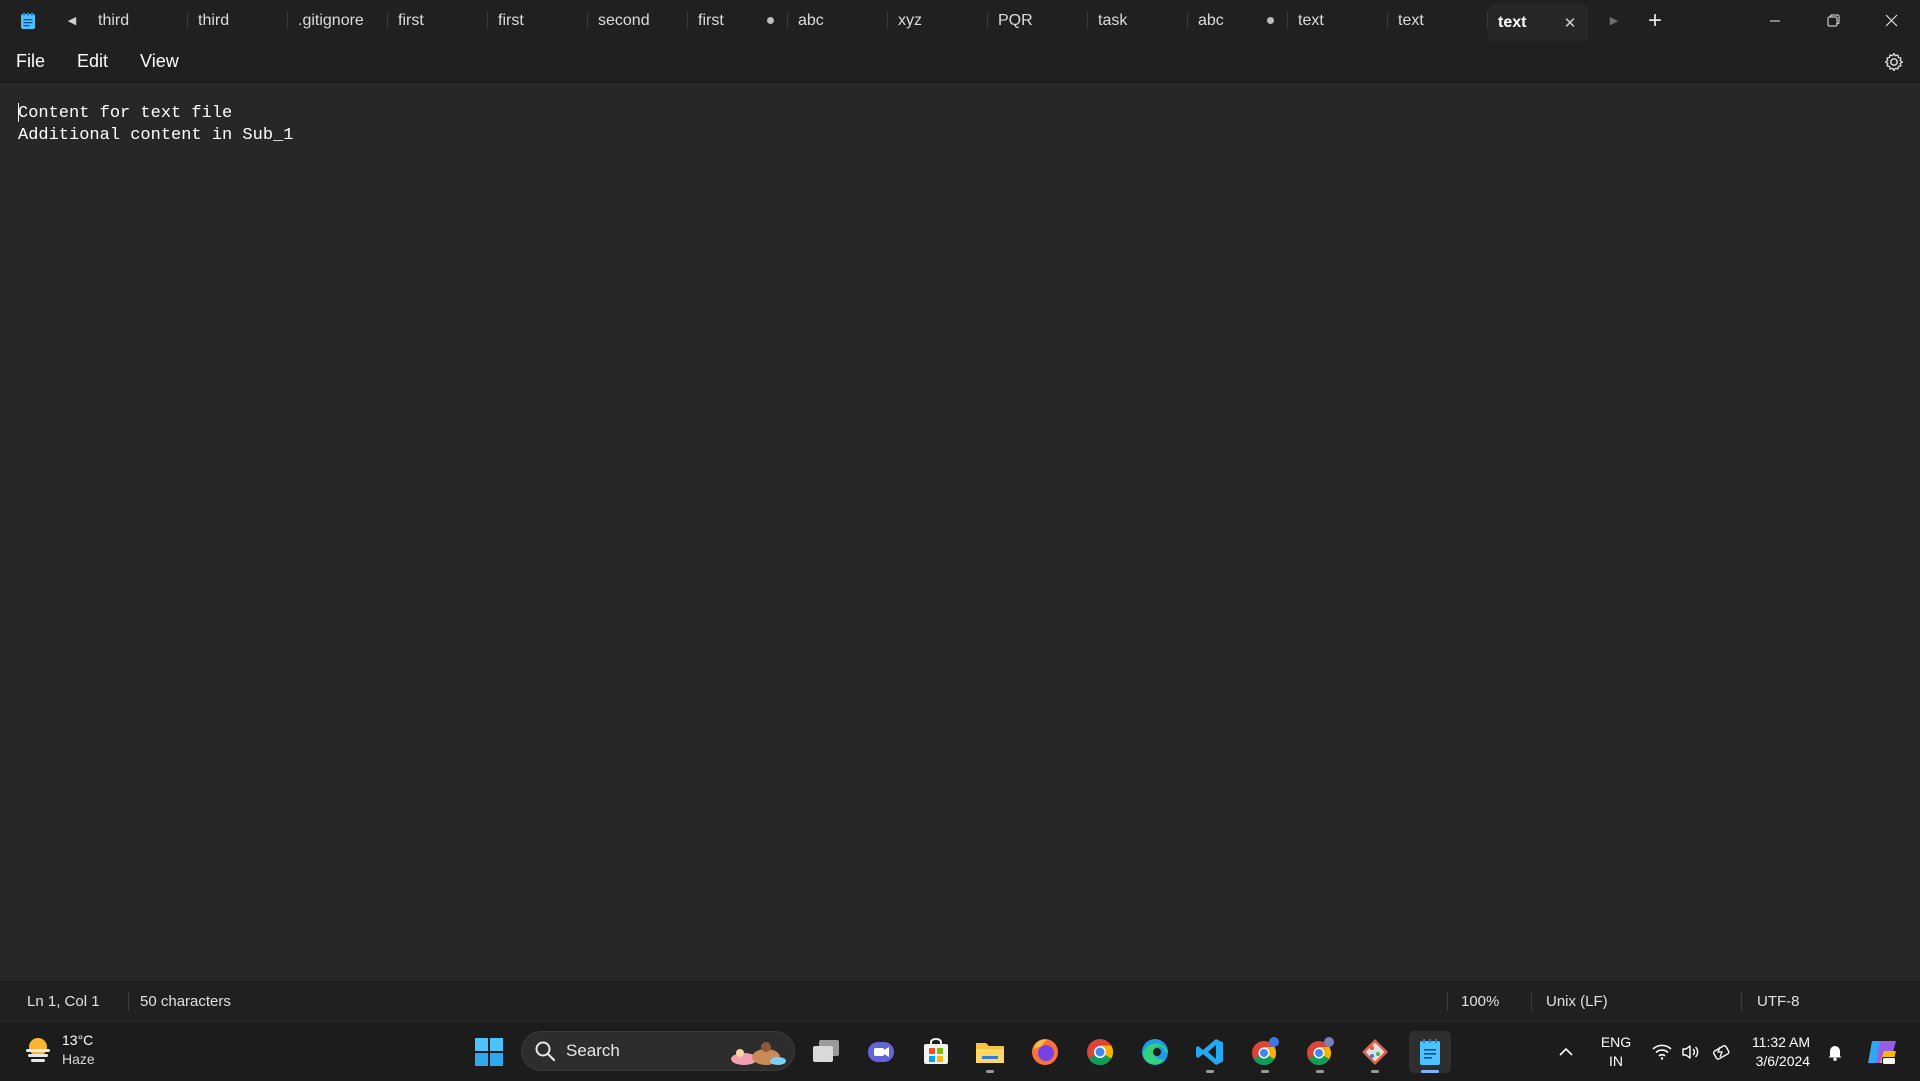  I want to click on weather-widget: 13°C Haze, so click(58, 1050).